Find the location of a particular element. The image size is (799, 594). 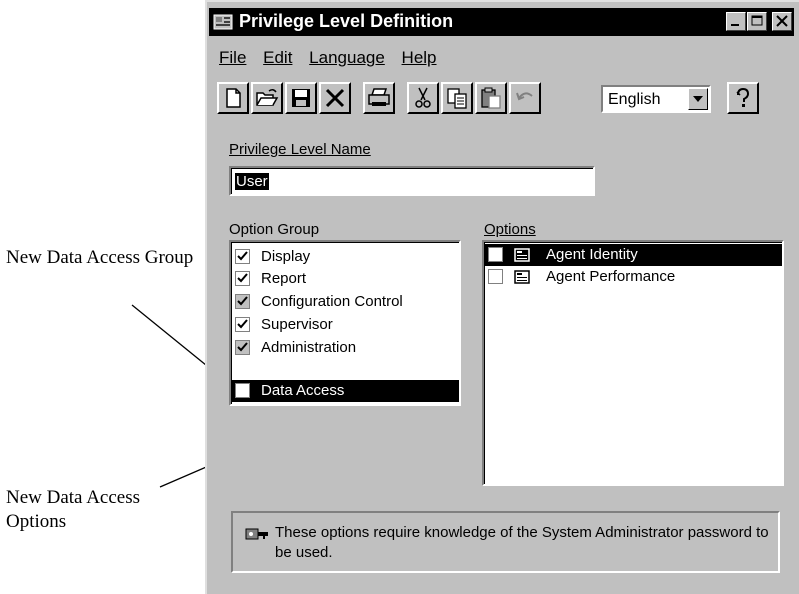

open-icon is located at coordinates (267, 97).